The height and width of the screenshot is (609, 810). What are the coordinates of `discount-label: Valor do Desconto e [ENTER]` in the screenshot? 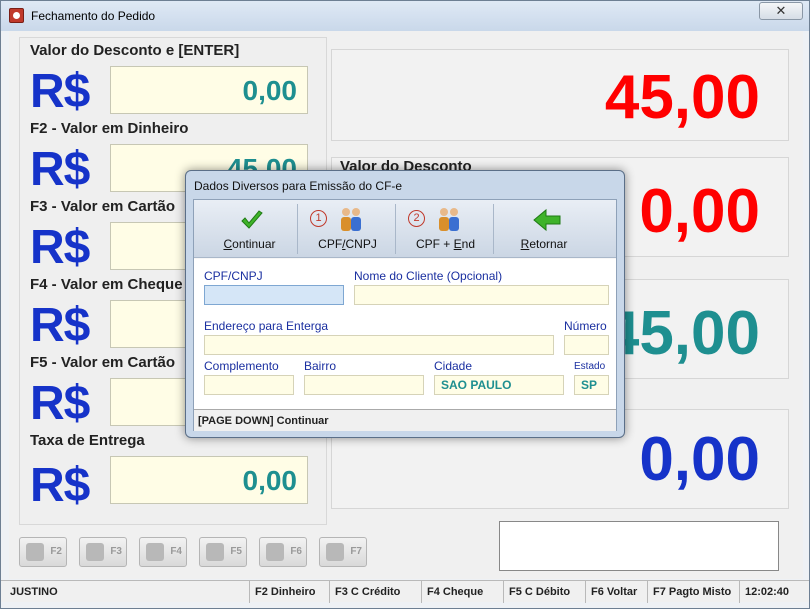 It's located at (135, 50).